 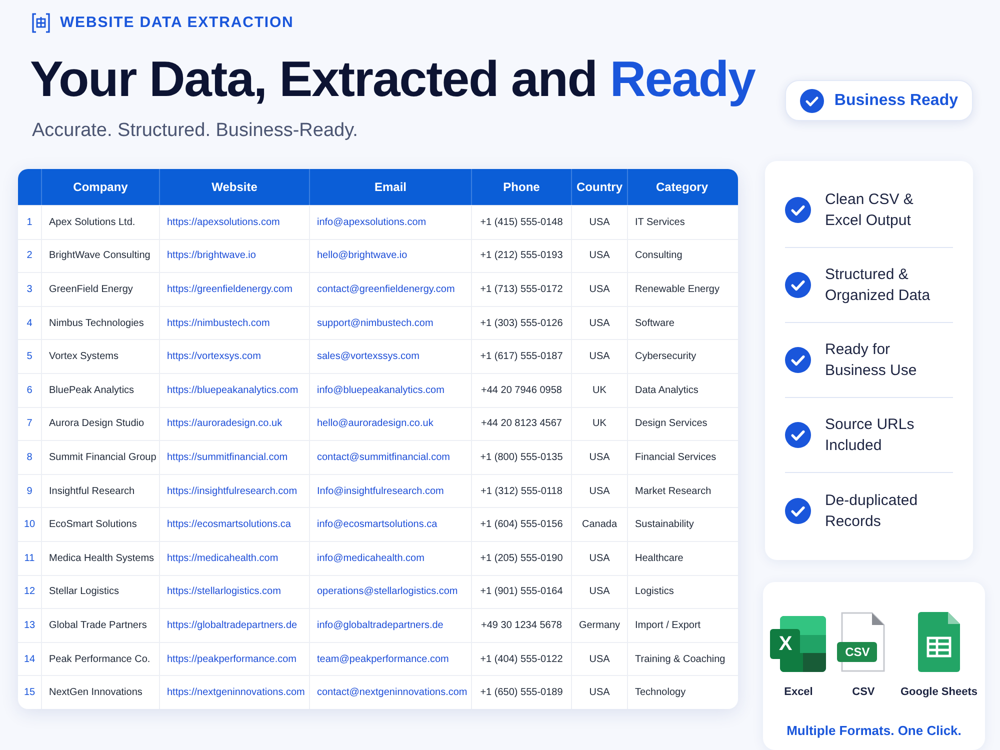 I want to click on email-link: info@apexsolutions.com, so click(x=391, y=222).